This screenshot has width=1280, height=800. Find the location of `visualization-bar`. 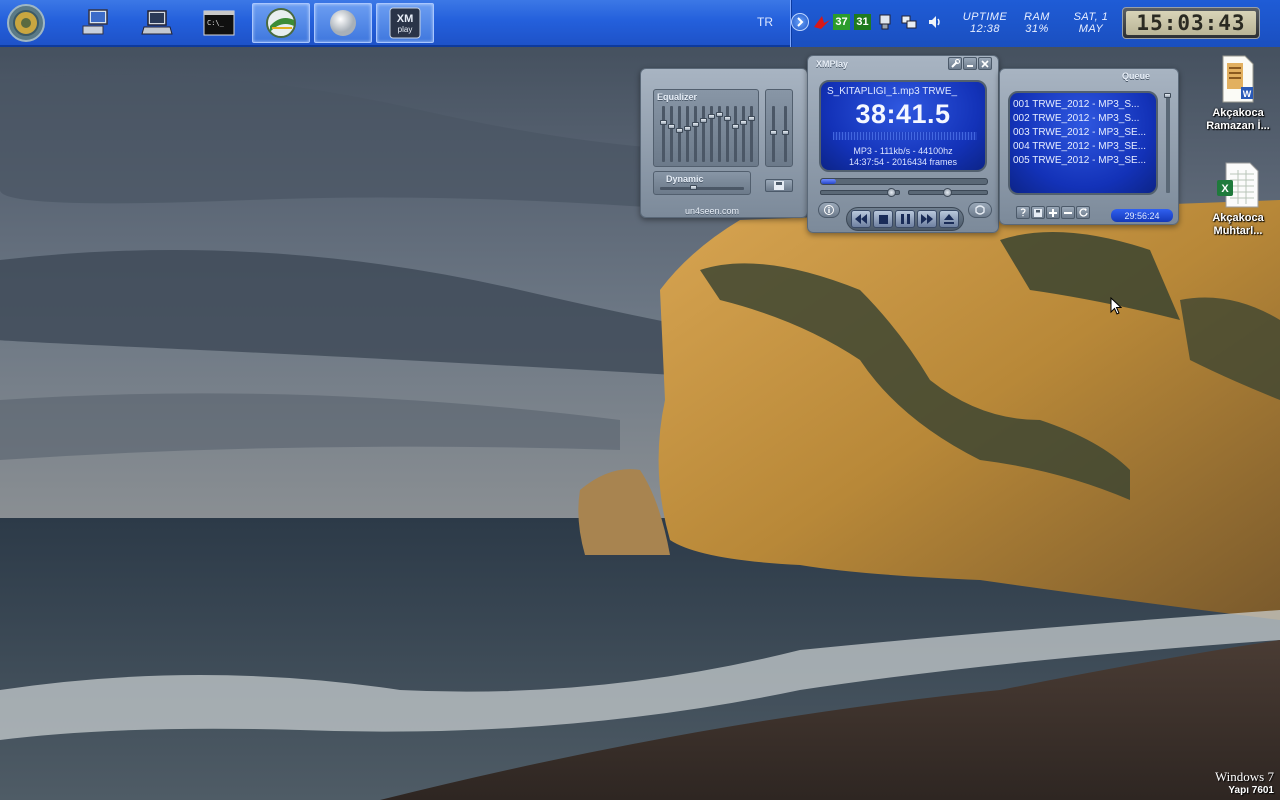

visualization-bar is located at coordinates (905, 136).